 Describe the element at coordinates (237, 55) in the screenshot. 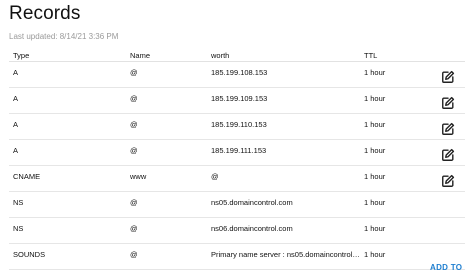

I see `table-header: Type Name worth TTL` at that location.